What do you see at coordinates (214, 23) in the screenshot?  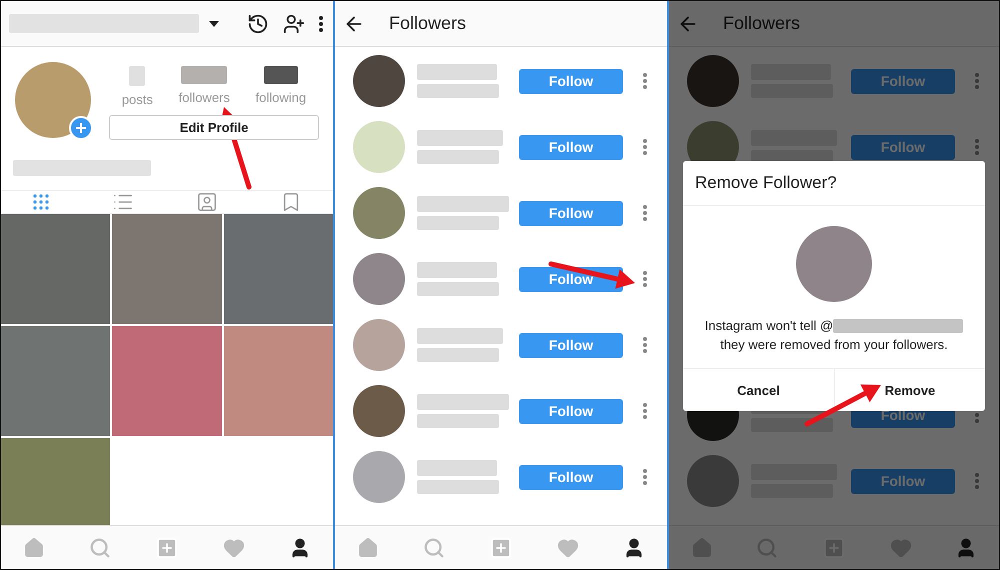 I see `caret-icon` at bounding box center [214, 23].